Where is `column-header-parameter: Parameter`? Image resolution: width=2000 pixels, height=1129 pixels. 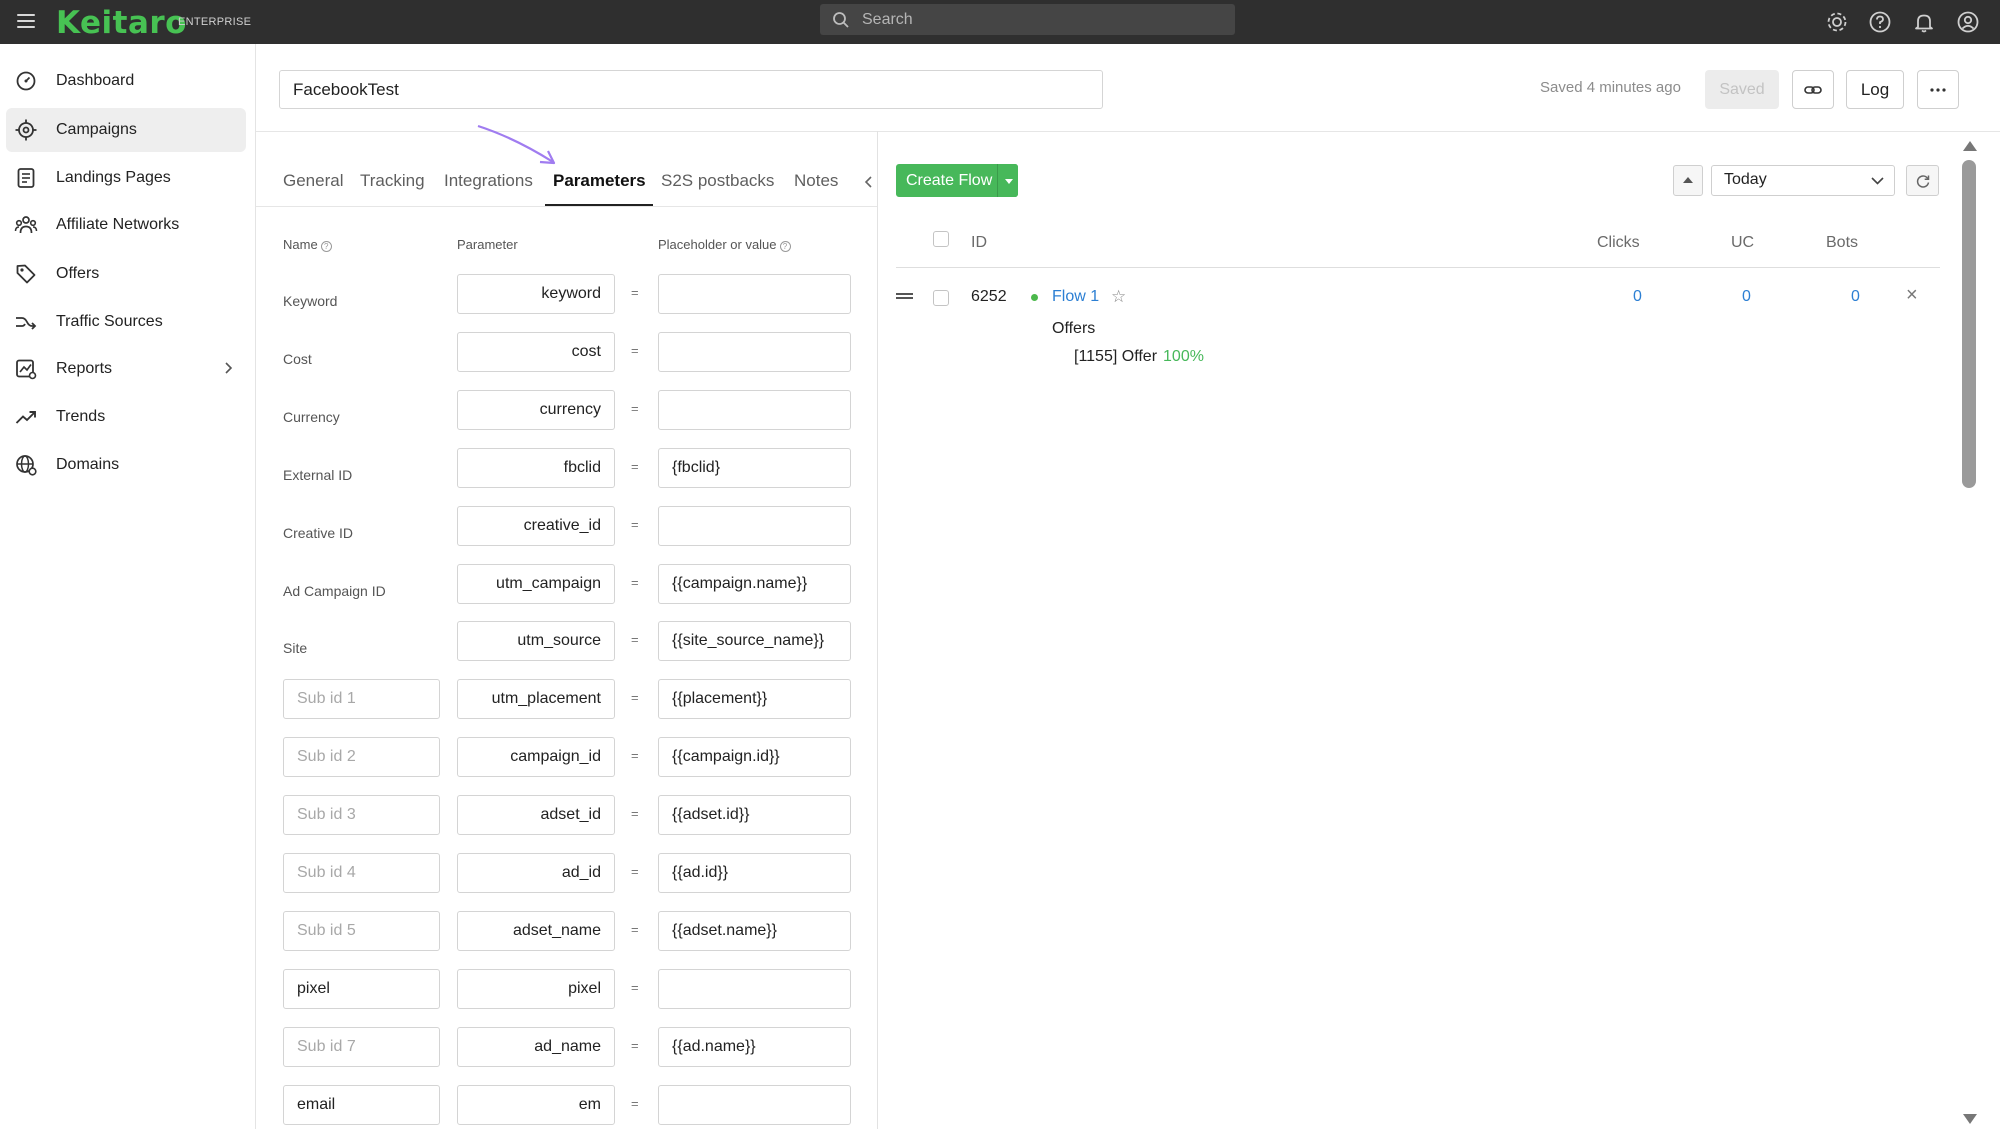 column-header-parameter: Parameter is located at coordinates (487, 244).